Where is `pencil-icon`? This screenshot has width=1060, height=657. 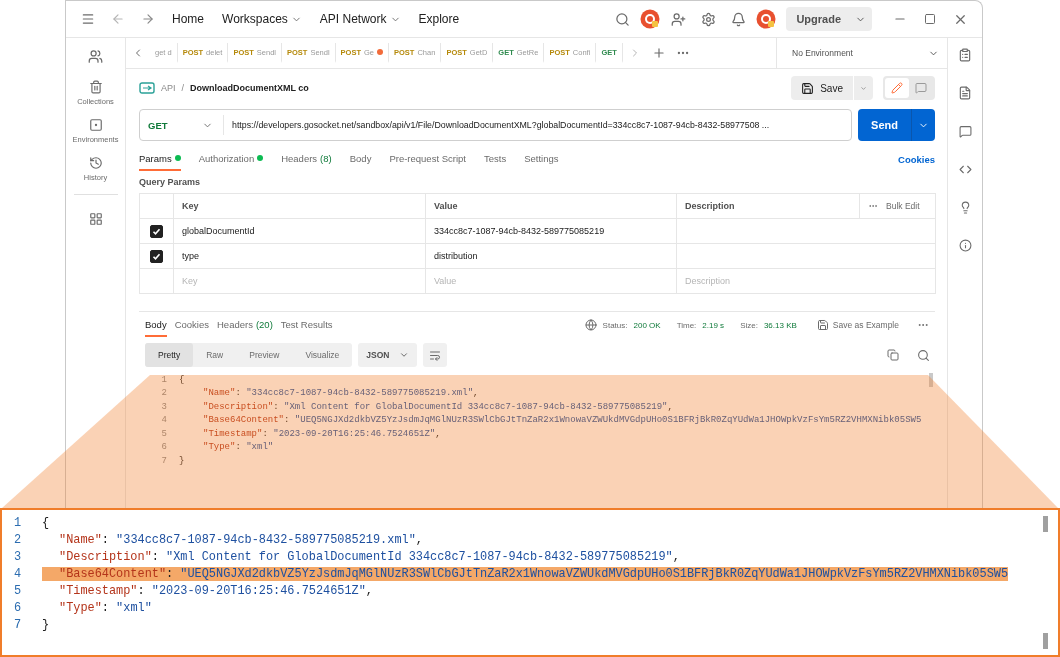
pencil-icon is located at coordinates (897, 88).